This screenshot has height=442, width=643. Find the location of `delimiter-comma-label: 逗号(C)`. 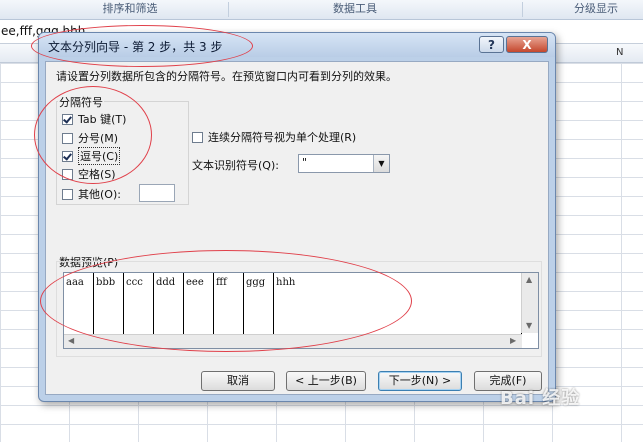

delimiter-comma-label: 逗号(C) is located at coordinates (99, 156).